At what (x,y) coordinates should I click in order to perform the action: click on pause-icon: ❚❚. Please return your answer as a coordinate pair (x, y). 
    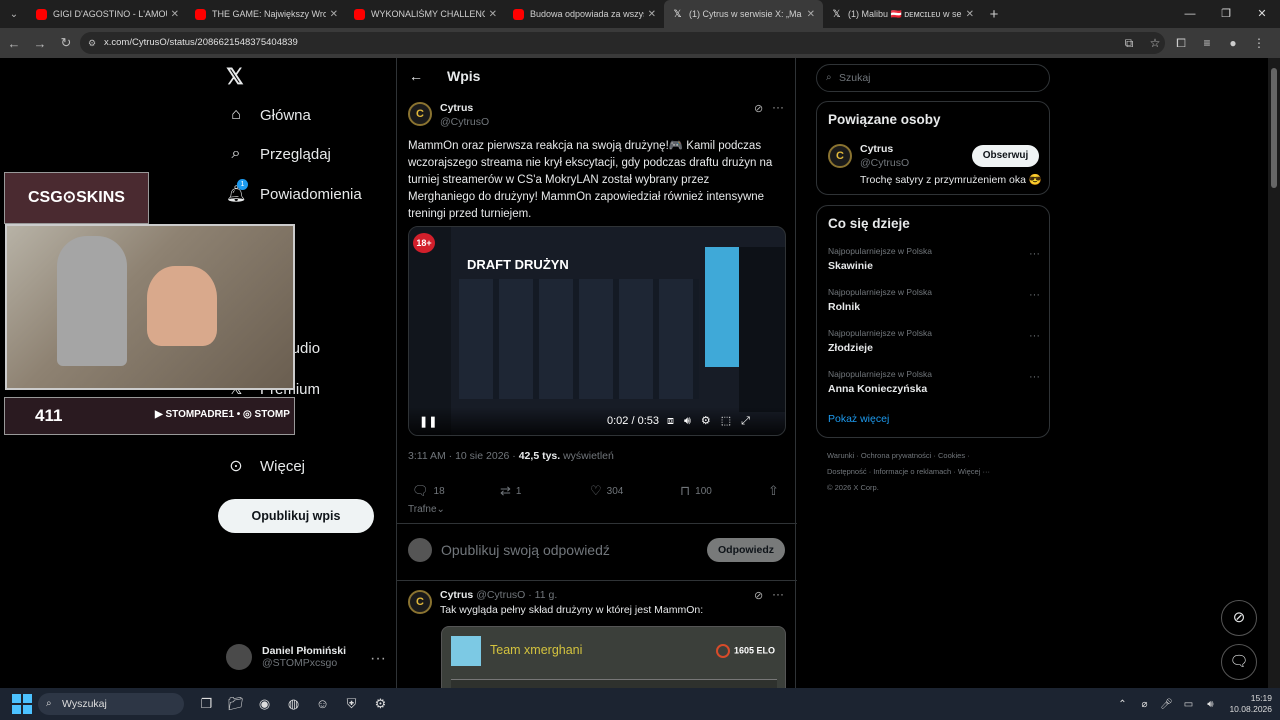
    Looking at the image, I should click on (428, 421).